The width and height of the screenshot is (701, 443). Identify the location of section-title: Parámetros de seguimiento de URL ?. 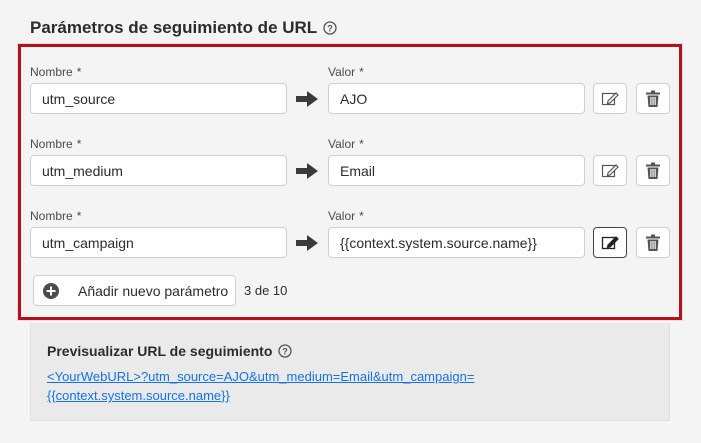
(183, 28).